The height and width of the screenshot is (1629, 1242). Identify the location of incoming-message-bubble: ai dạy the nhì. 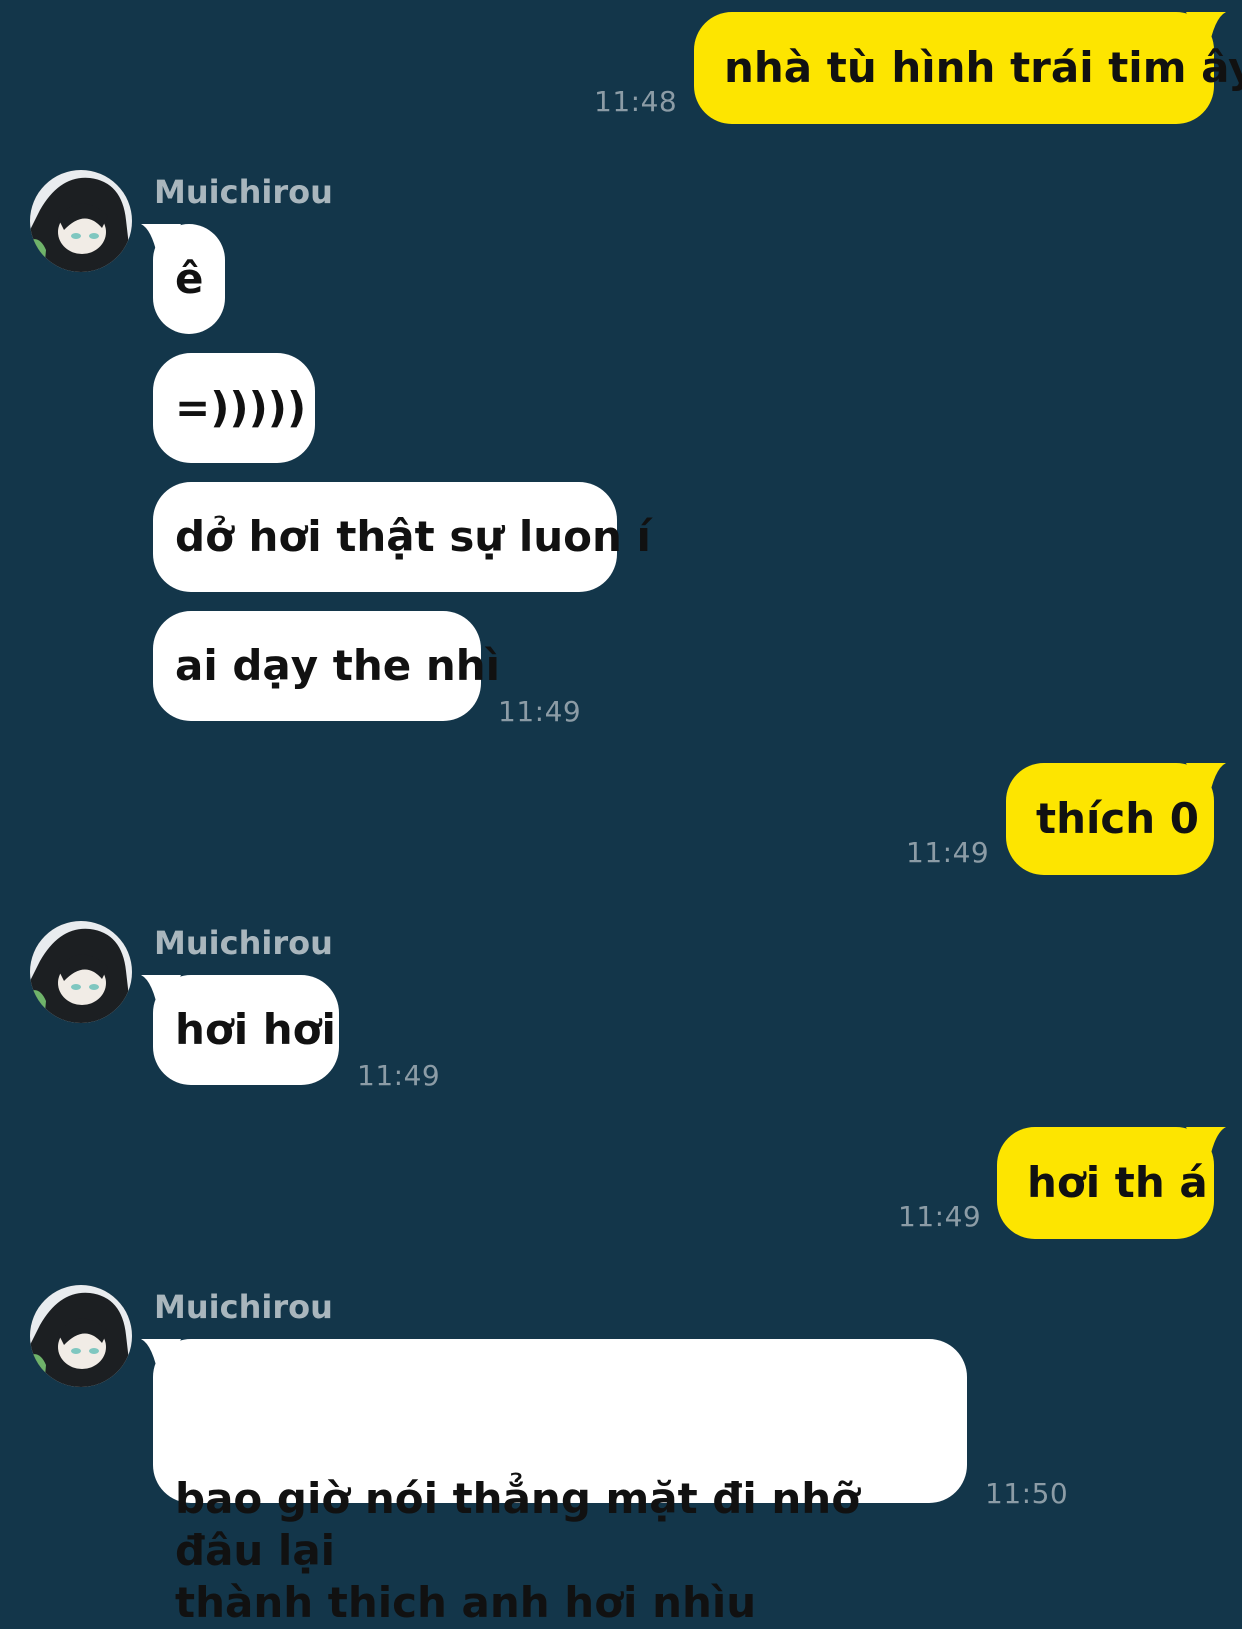
(326, 666).